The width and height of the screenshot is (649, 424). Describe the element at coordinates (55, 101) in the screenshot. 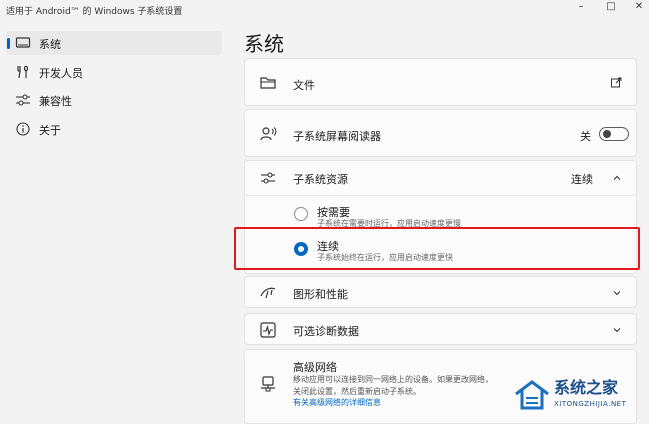

I see `sidebar-item-label: 兼容性` at that location.